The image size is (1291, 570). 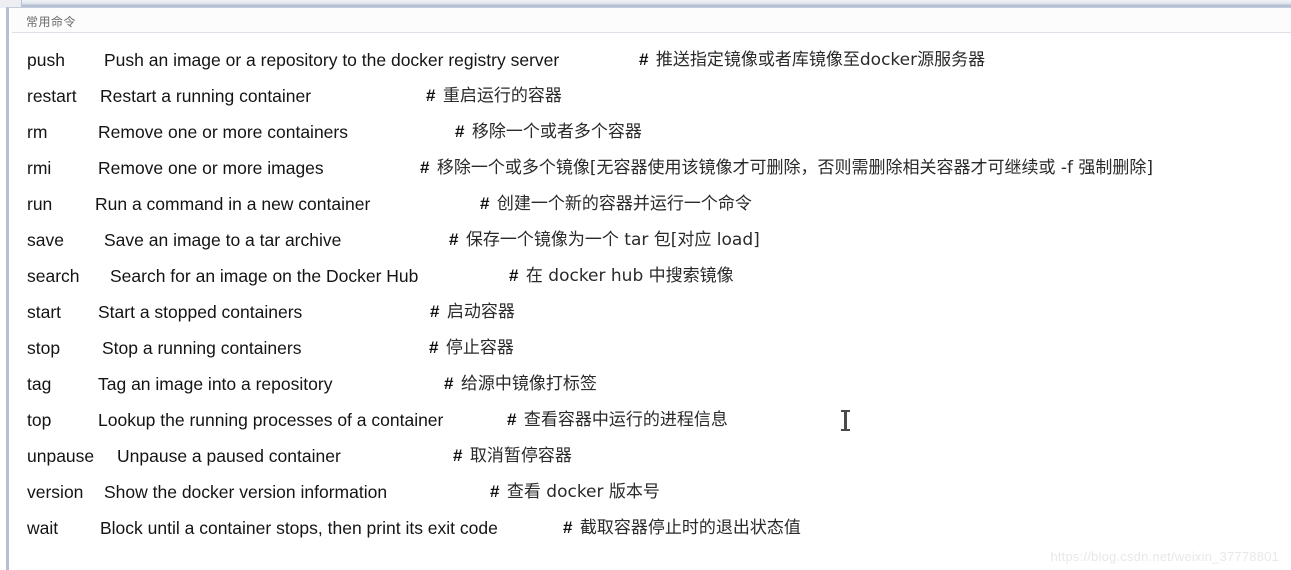 What do you see at coordinates (45, 240) in the screenshot?
I see `command-name: save` at bounding box center [45, 240].